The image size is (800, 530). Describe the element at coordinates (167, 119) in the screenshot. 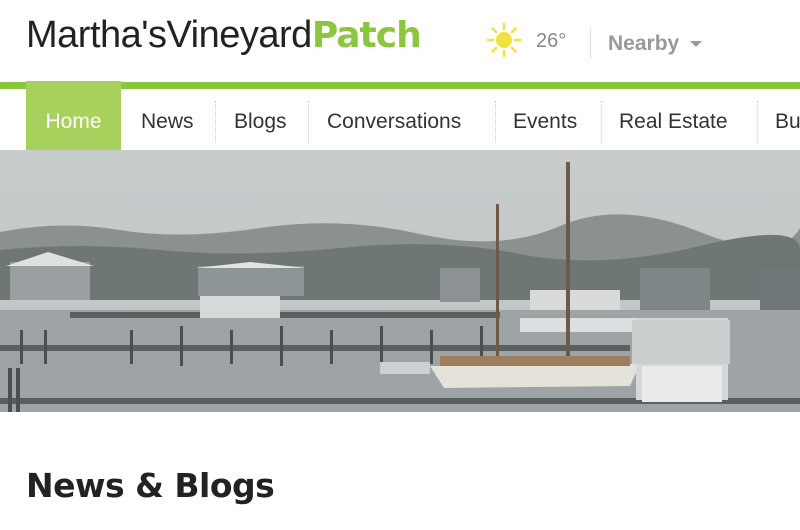

I see `nav-news: News` at that location.